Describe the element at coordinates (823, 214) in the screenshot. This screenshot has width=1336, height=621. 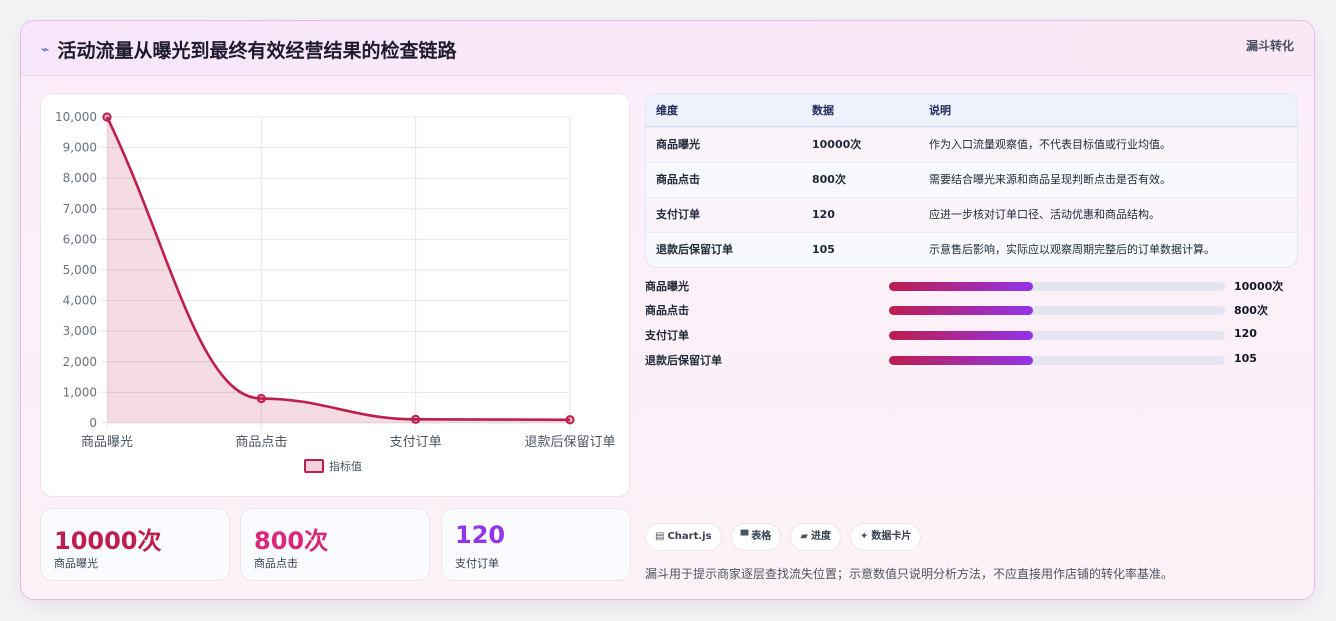
I see `table-cell: 120` at that location.